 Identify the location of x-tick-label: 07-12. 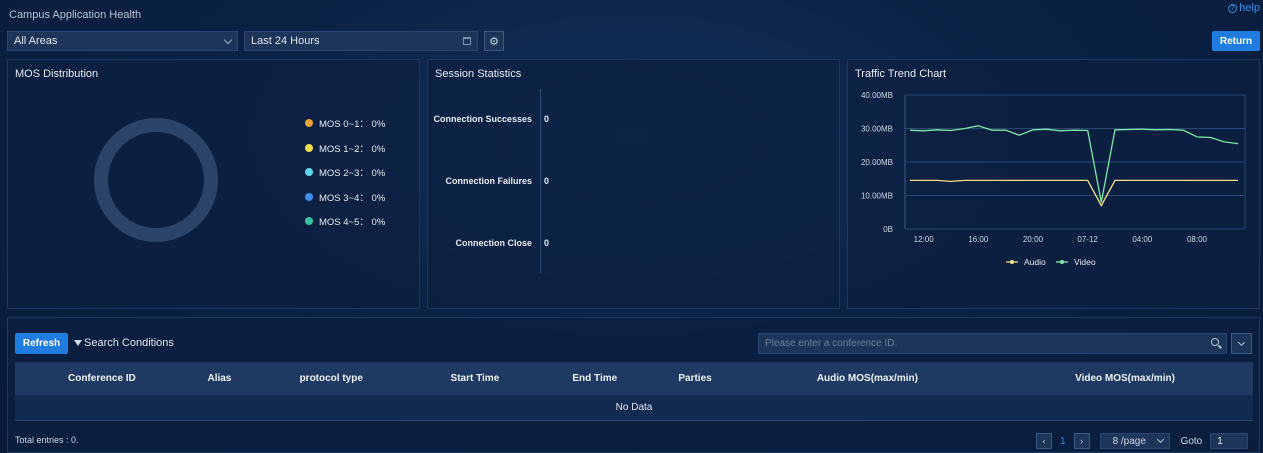
(1087, 239).